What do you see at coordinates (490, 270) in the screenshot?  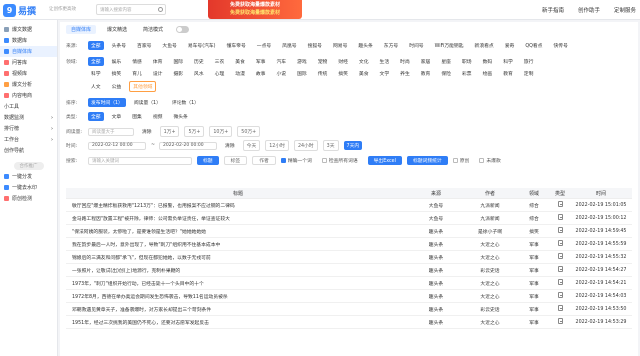 I see `row-author: 彩云史话` at bounding box center [490, 270].